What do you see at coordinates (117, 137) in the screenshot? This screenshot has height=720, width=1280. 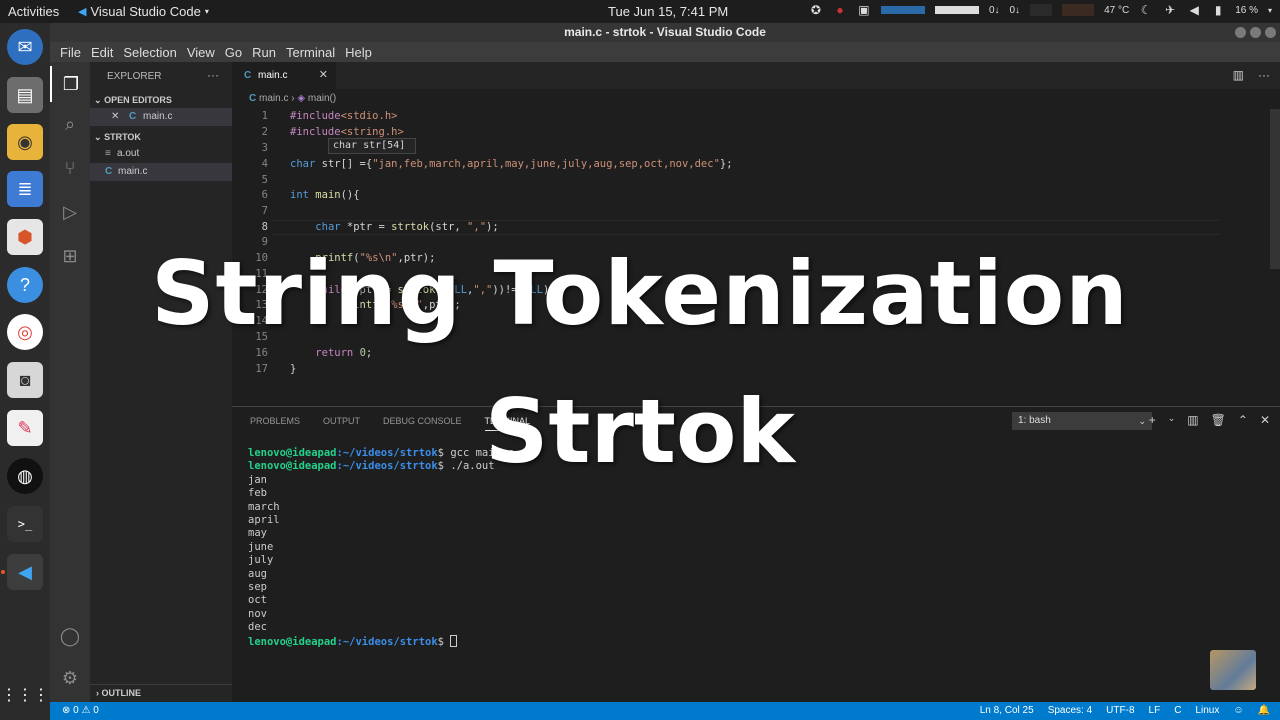 I see `folder-section: ⌄ STRTOK` at bounding box center [117, 137].